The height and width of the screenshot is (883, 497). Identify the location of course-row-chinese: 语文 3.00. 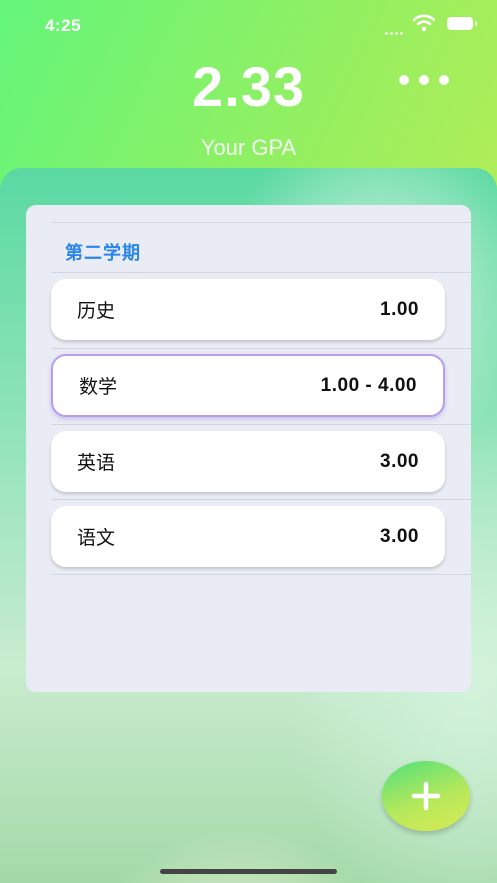
(248, 536).